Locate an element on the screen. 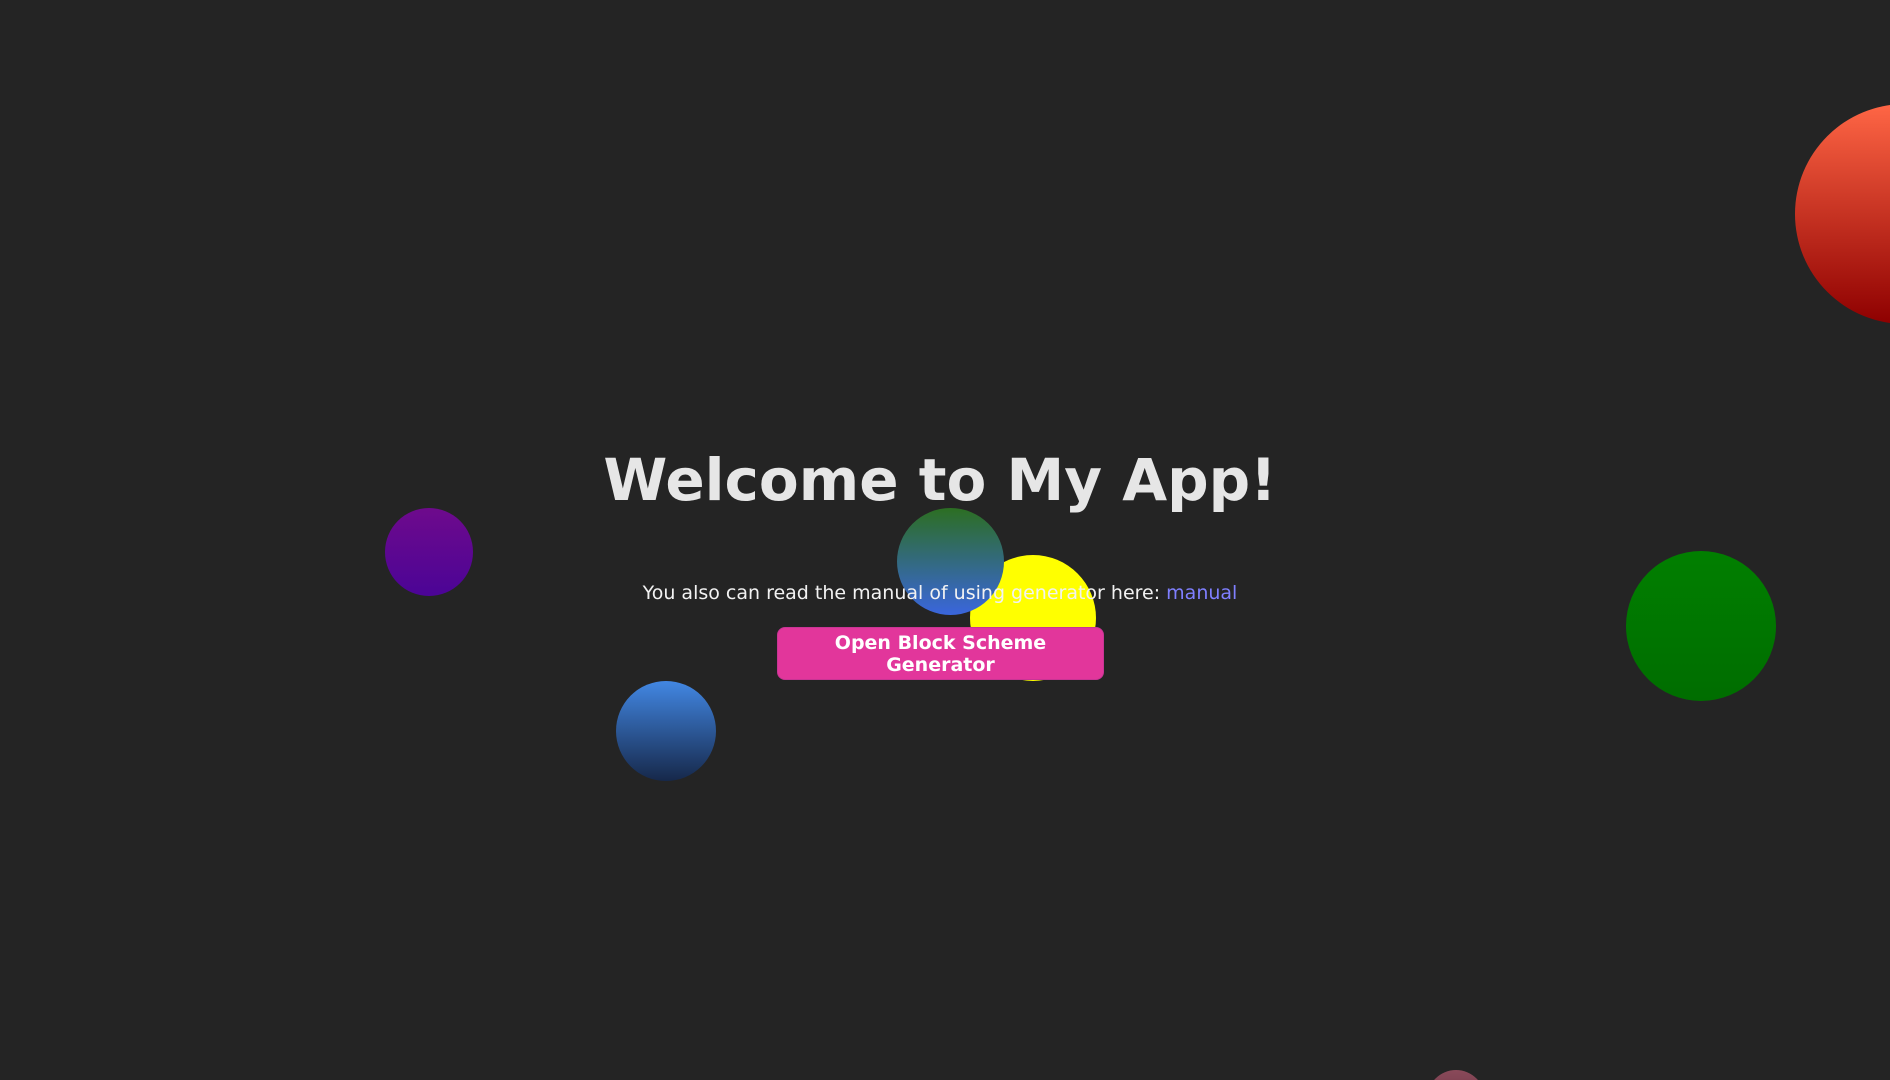 This screenshot has height=1080, width=1890. red-gradient-circle is located at coordinates (1842, 214).